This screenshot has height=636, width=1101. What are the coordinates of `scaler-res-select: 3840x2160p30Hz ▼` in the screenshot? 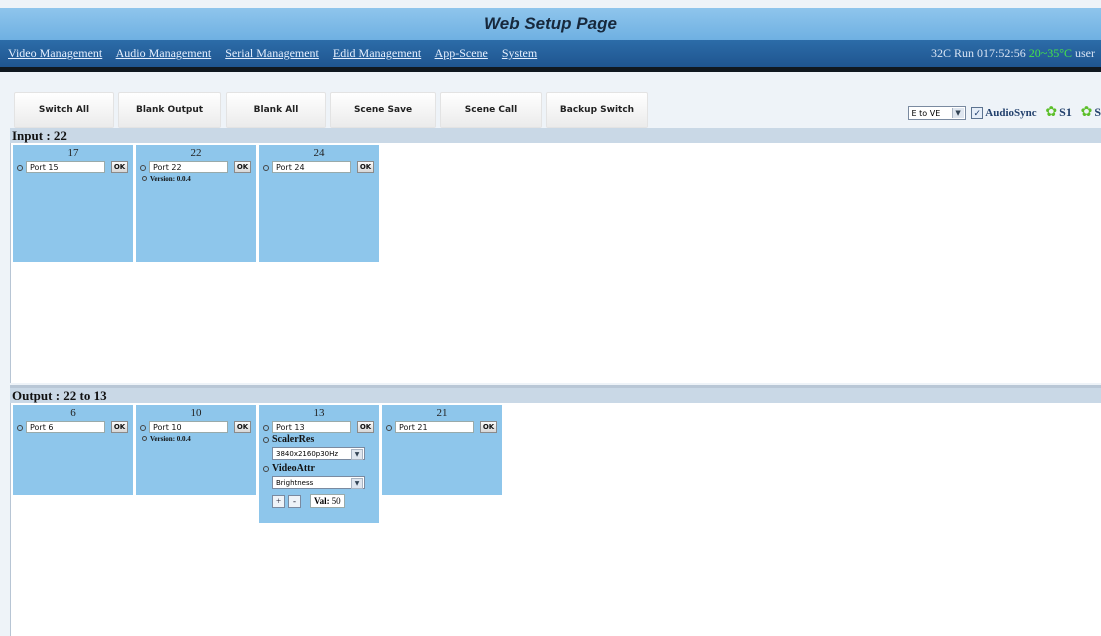 It's located at (318, 453).